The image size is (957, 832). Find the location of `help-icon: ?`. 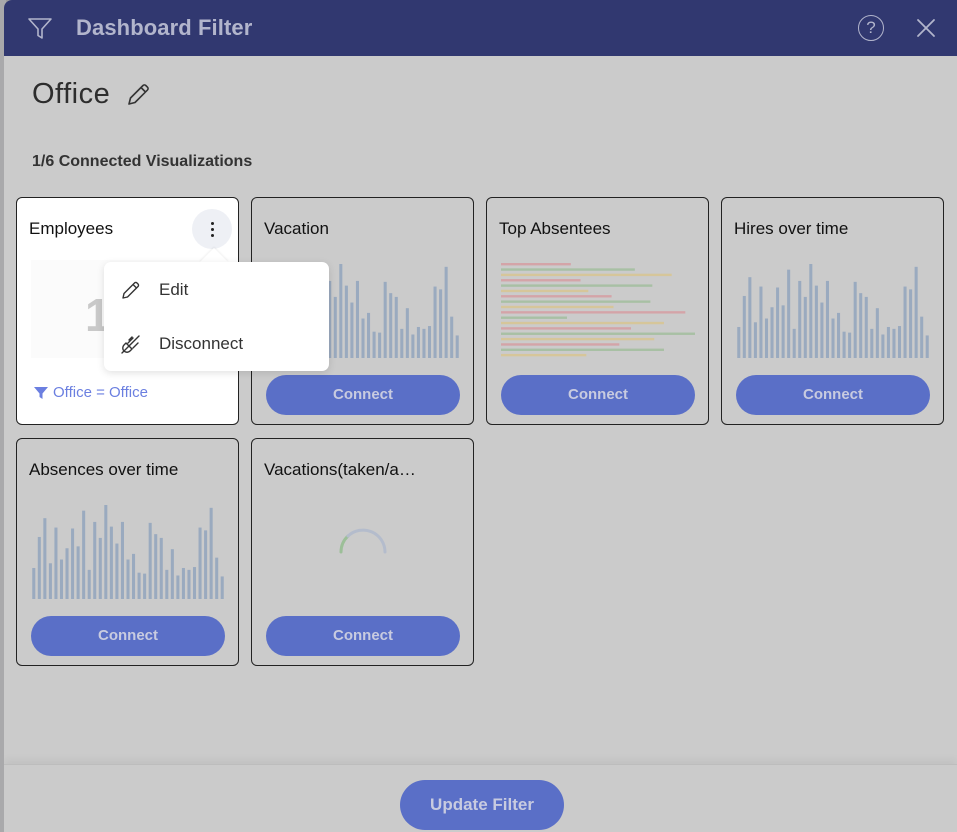

help-icon: ? is located at coordinates (871, 27).